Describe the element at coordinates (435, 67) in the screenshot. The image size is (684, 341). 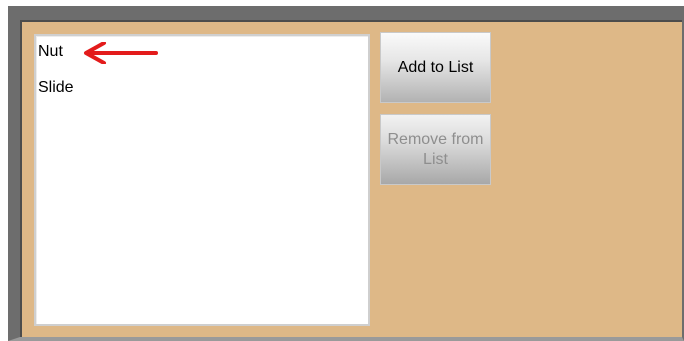
I see `add-to-list-button: Add to List` at that location.